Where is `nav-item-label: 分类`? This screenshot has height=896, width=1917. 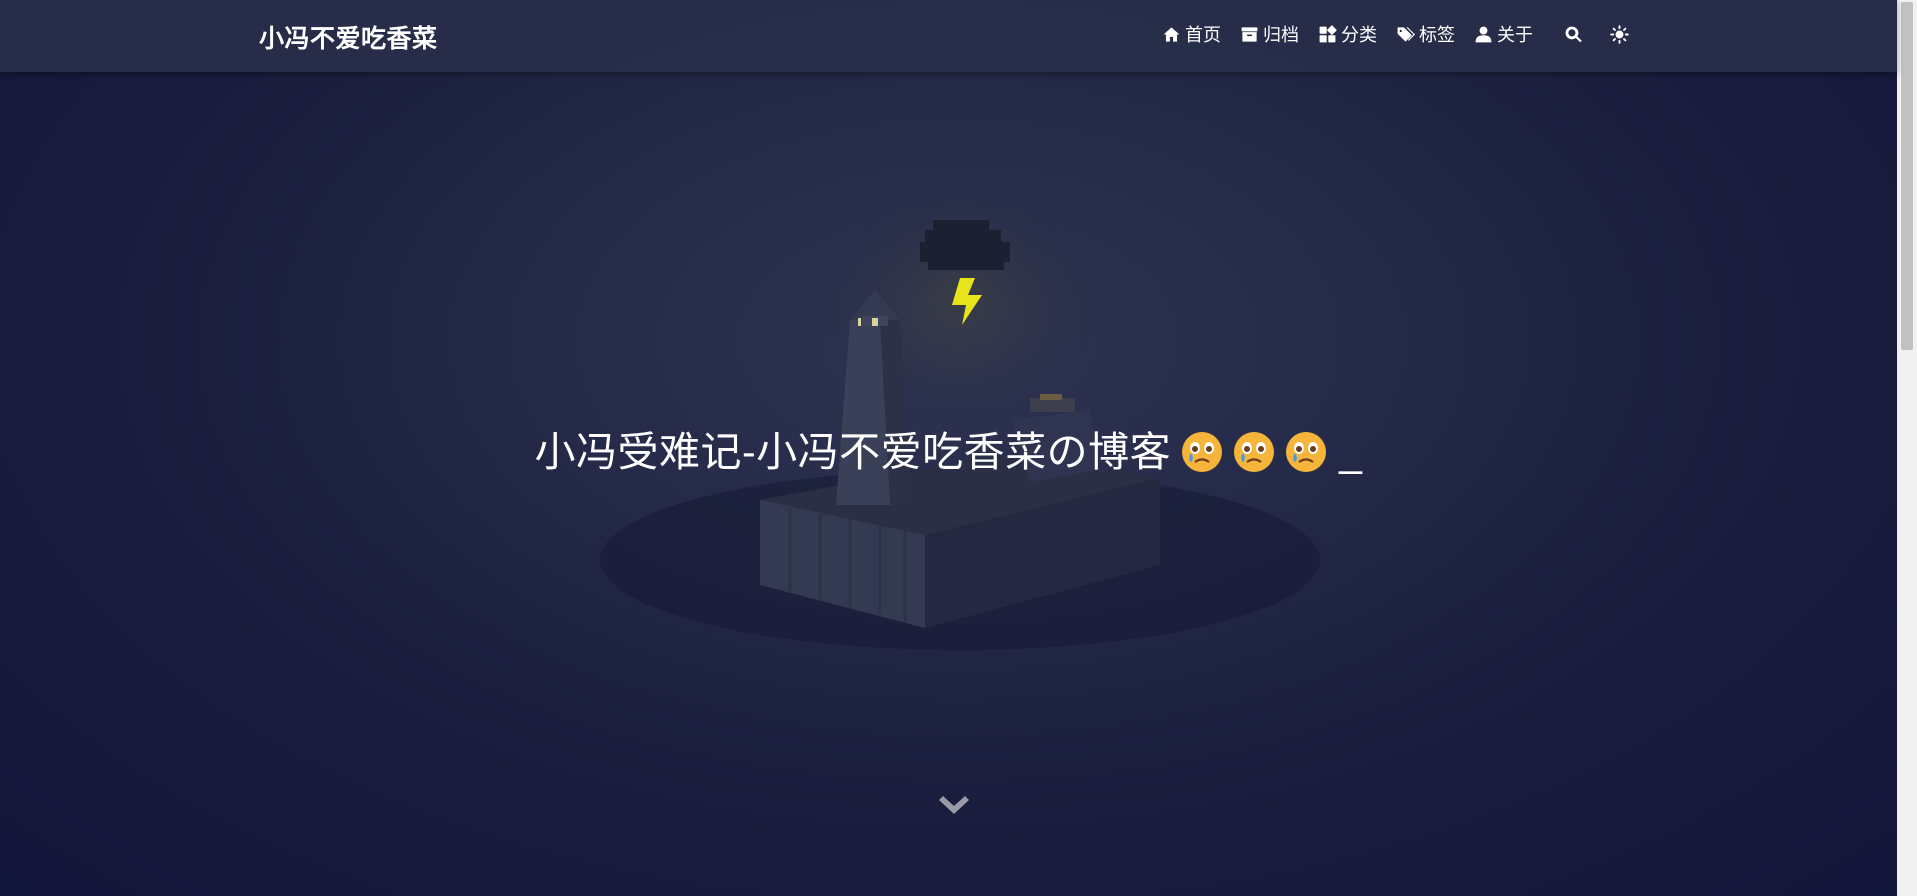
nav-item-label: 分类 is located at coordinates (1359, 35).